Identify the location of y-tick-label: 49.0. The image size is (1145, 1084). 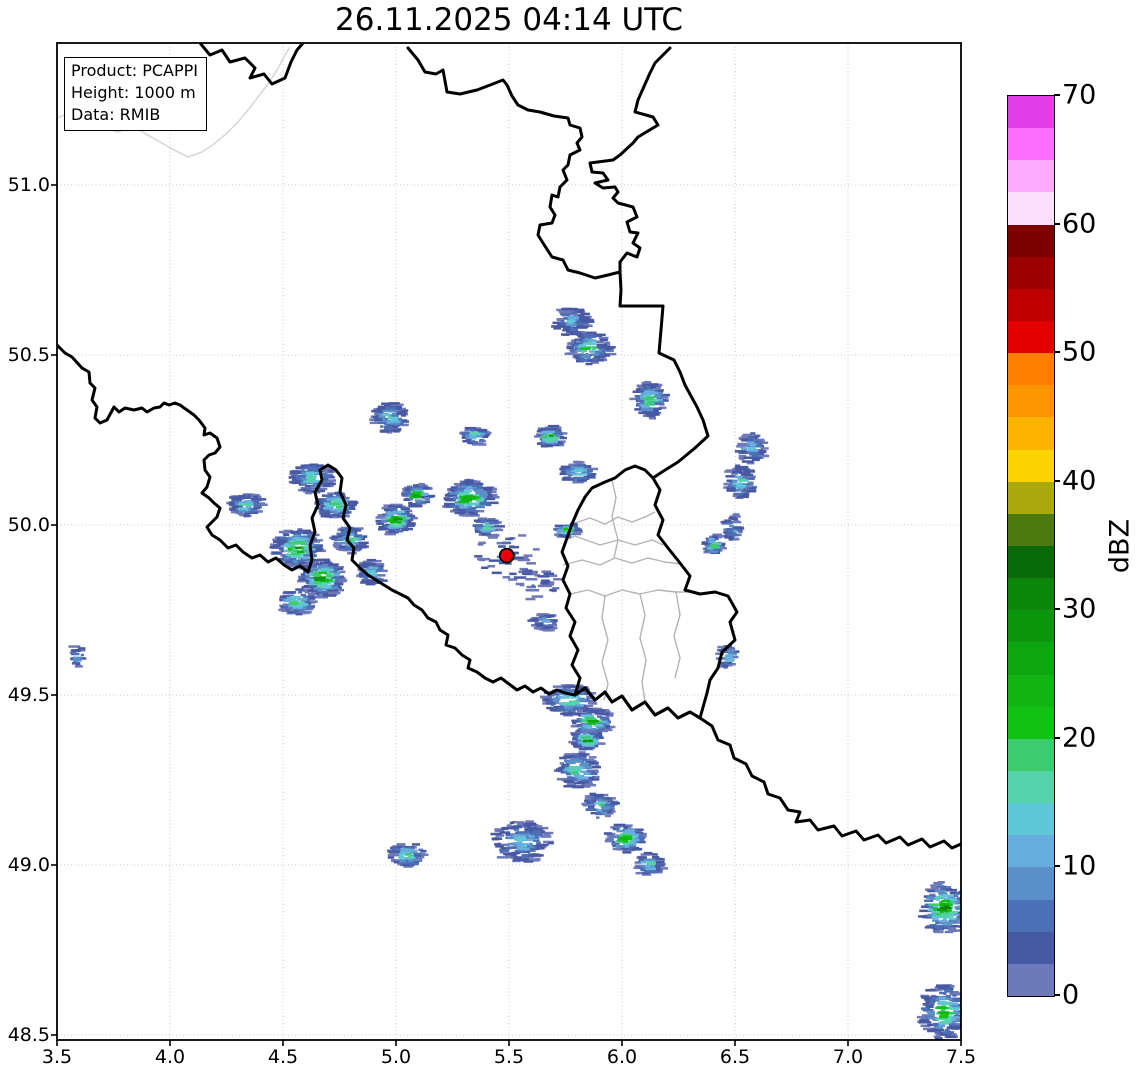
(28, 865).